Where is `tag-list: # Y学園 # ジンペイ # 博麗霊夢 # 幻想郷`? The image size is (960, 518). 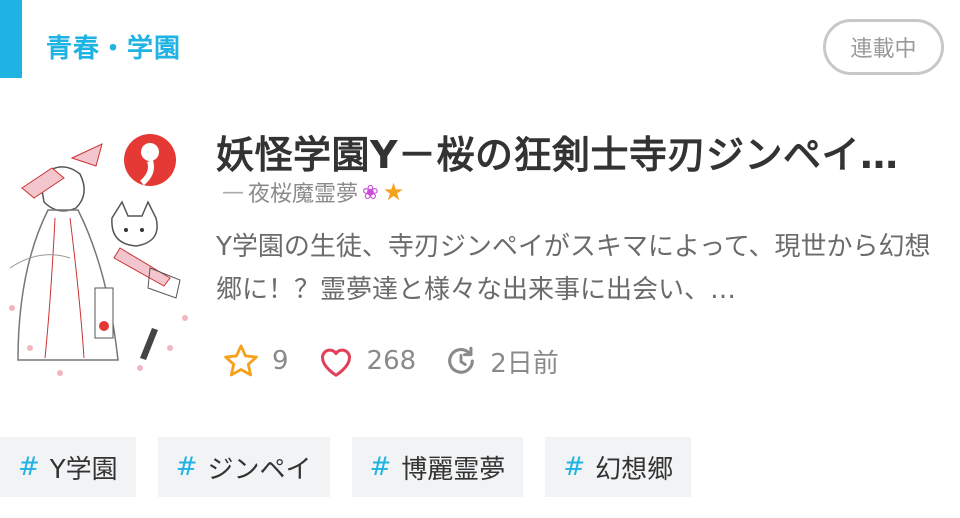 tag-list: # Y学園 # ジンペイ # 博麗霊夢 # 幻想郷 is located at coordinates (346, 467).